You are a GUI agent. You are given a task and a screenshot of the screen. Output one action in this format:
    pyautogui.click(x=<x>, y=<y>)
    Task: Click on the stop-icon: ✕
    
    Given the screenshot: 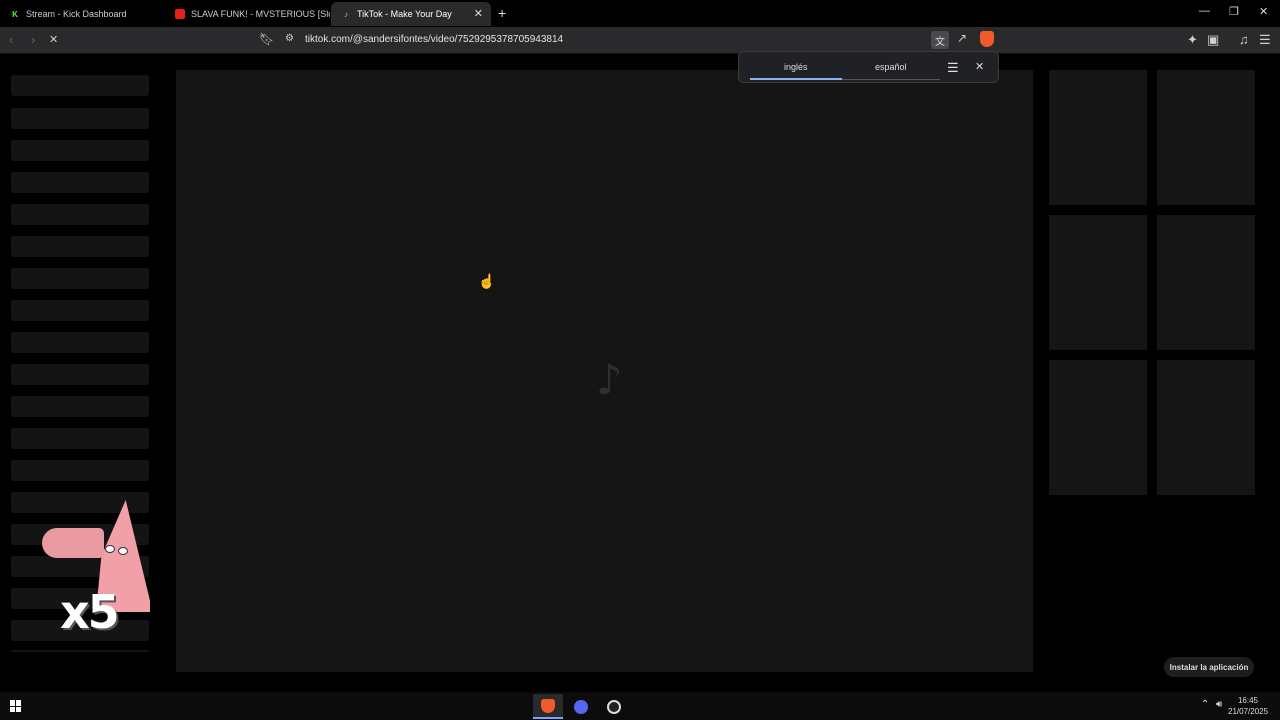 What is the action you would take?
    pyautogui.click(x=53, y=39)
    